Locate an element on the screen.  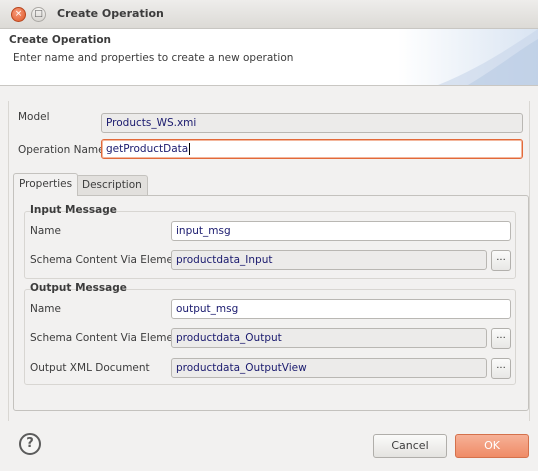
operation-name-label: Operation Name is located at coordinates (61, 150).